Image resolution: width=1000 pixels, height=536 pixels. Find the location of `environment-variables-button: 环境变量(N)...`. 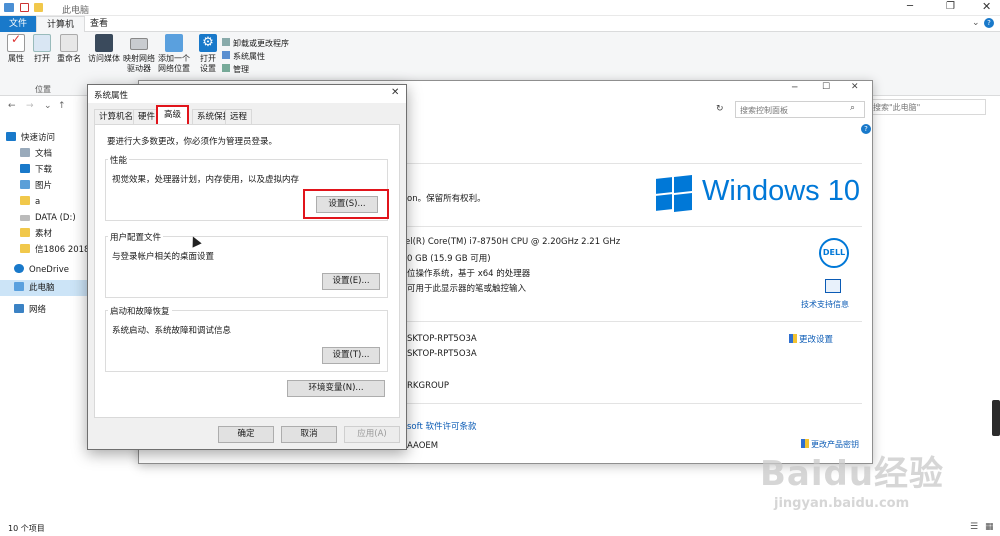

environment-variables-button: 环境变量(N)... is located at coordinates (336, 388).